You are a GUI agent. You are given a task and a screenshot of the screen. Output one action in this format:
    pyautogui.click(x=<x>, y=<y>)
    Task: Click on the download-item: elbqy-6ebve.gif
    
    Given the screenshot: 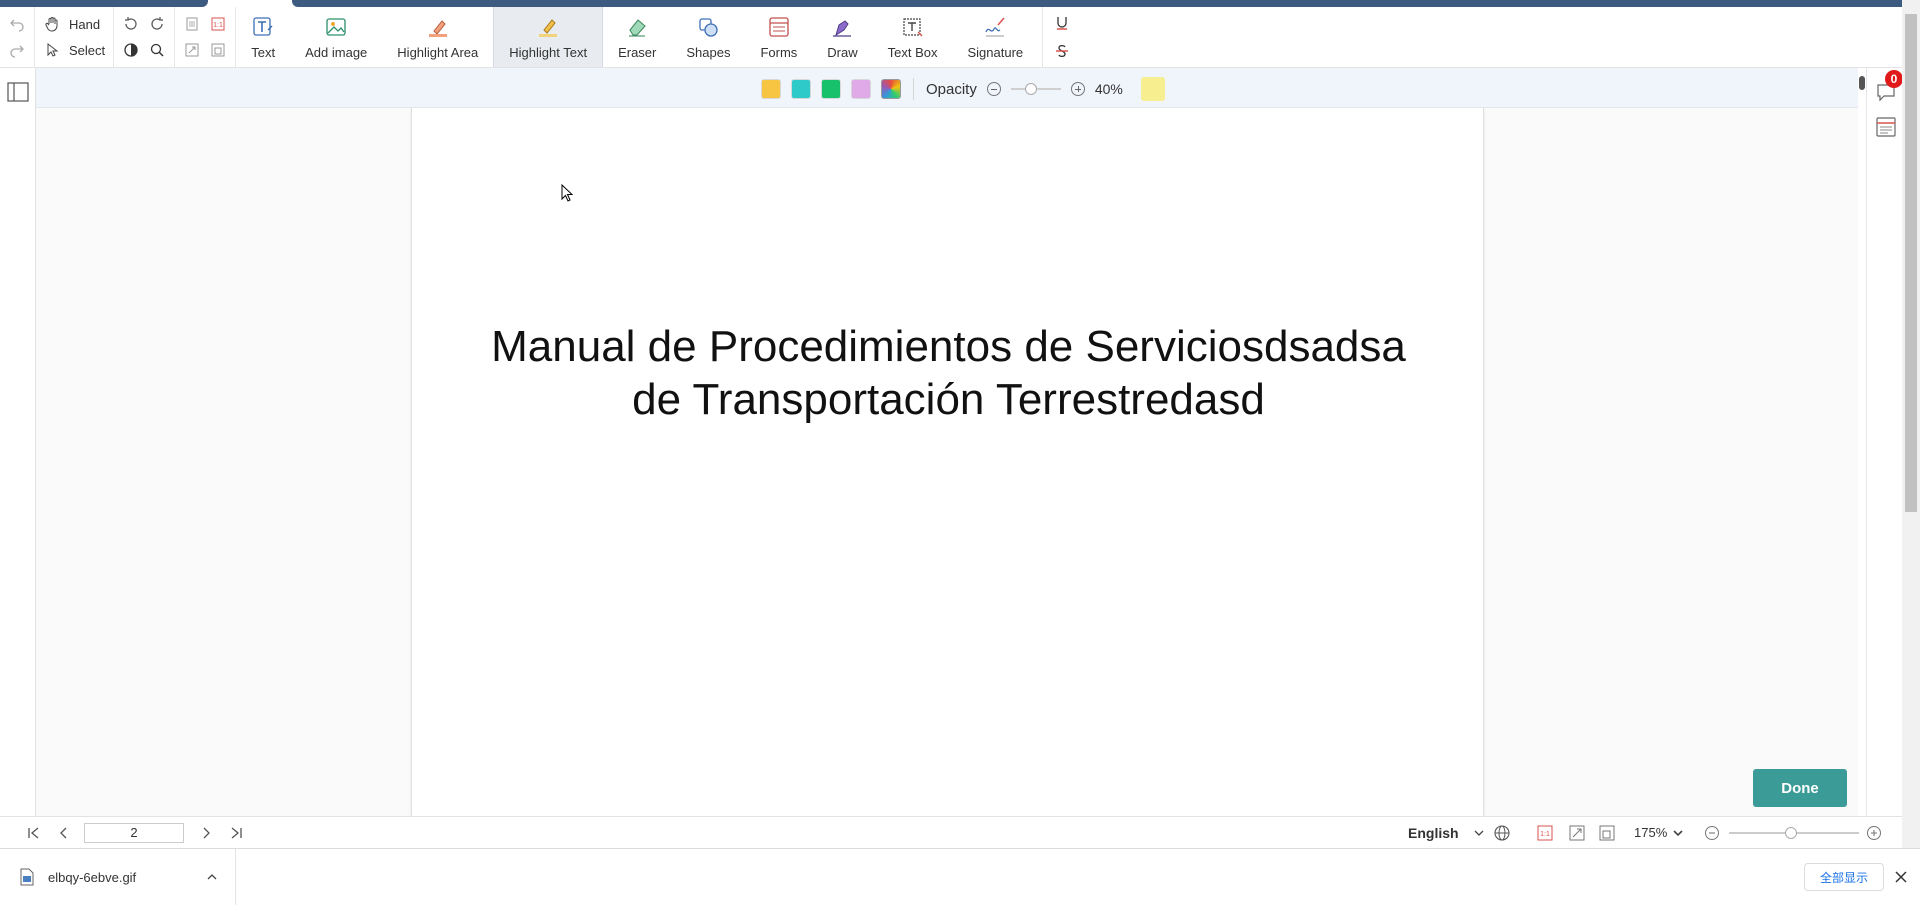 What is the action you would take?
    pyautogui.click(x=118, y=877)
    